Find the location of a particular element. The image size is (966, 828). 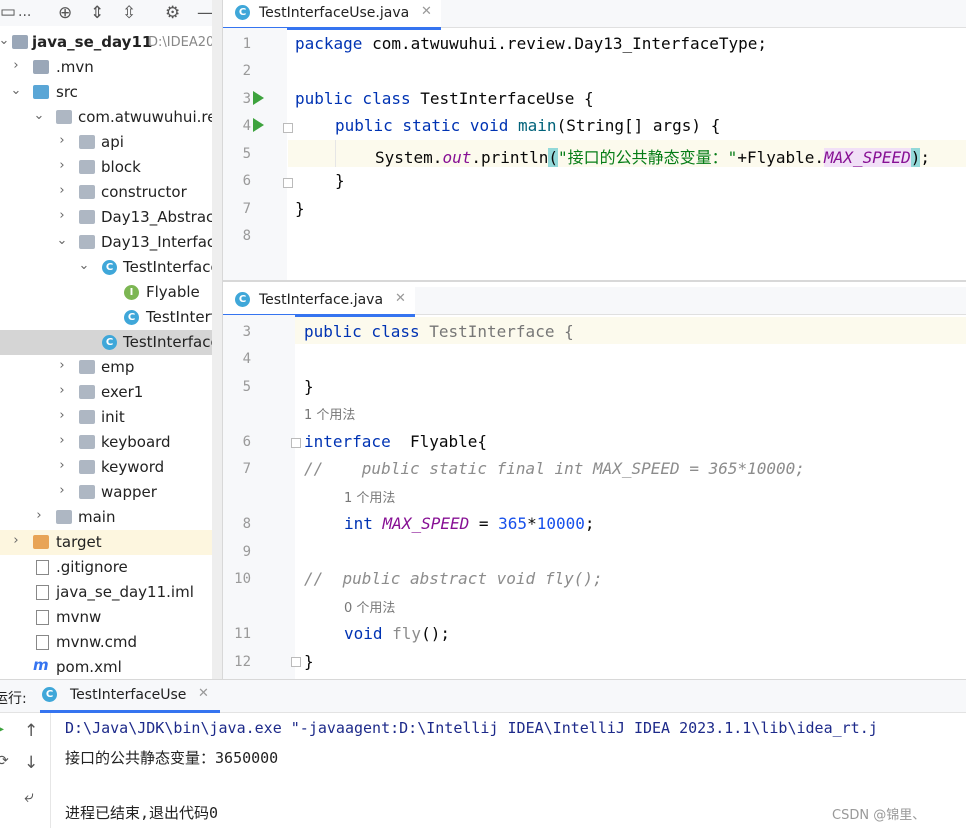

run-class-icon is located at coordinates (258, 98).